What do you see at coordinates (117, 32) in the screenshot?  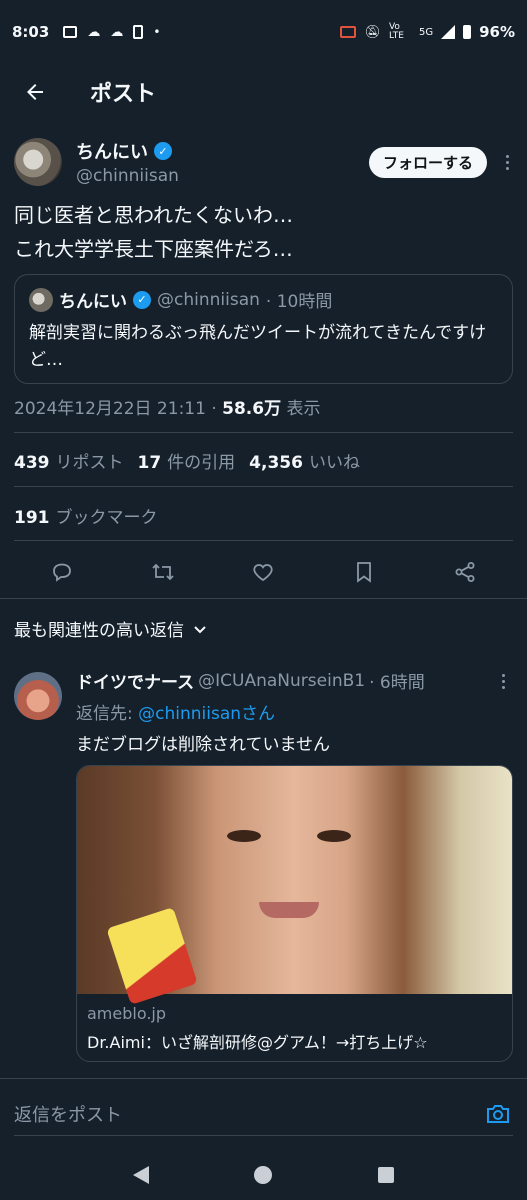 I see `cloud-icon-2: ☁` at bounding box center [117, 32].